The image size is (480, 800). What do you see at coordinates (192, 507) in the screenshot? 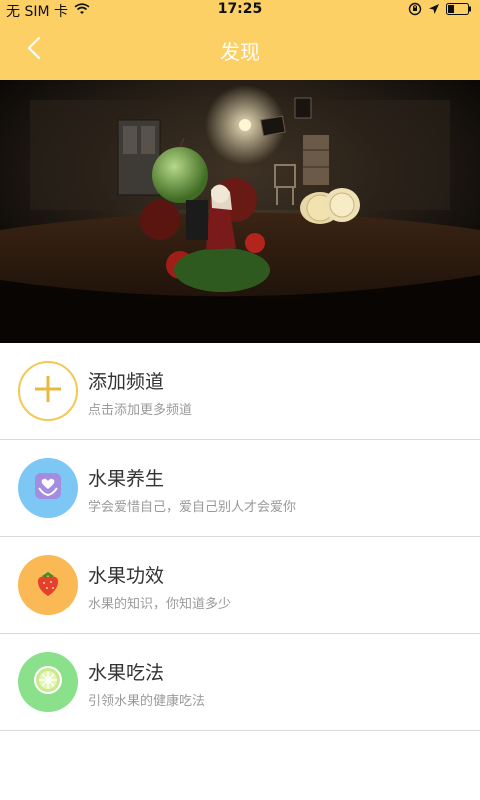
I see `channel-subtitle: 学会爱惜自己，爱自己别人才会爱你` at bounding box center [192, 507].